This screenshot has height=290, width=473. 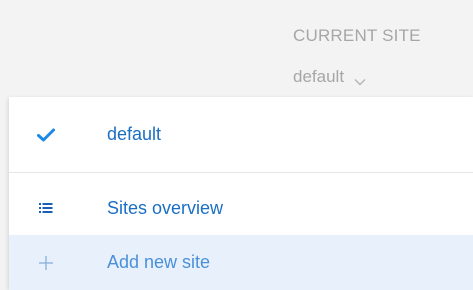 What do you see at coordinates (46, 208) in the screenshot?
I see `list-icon` at bounding box center [46, 208].